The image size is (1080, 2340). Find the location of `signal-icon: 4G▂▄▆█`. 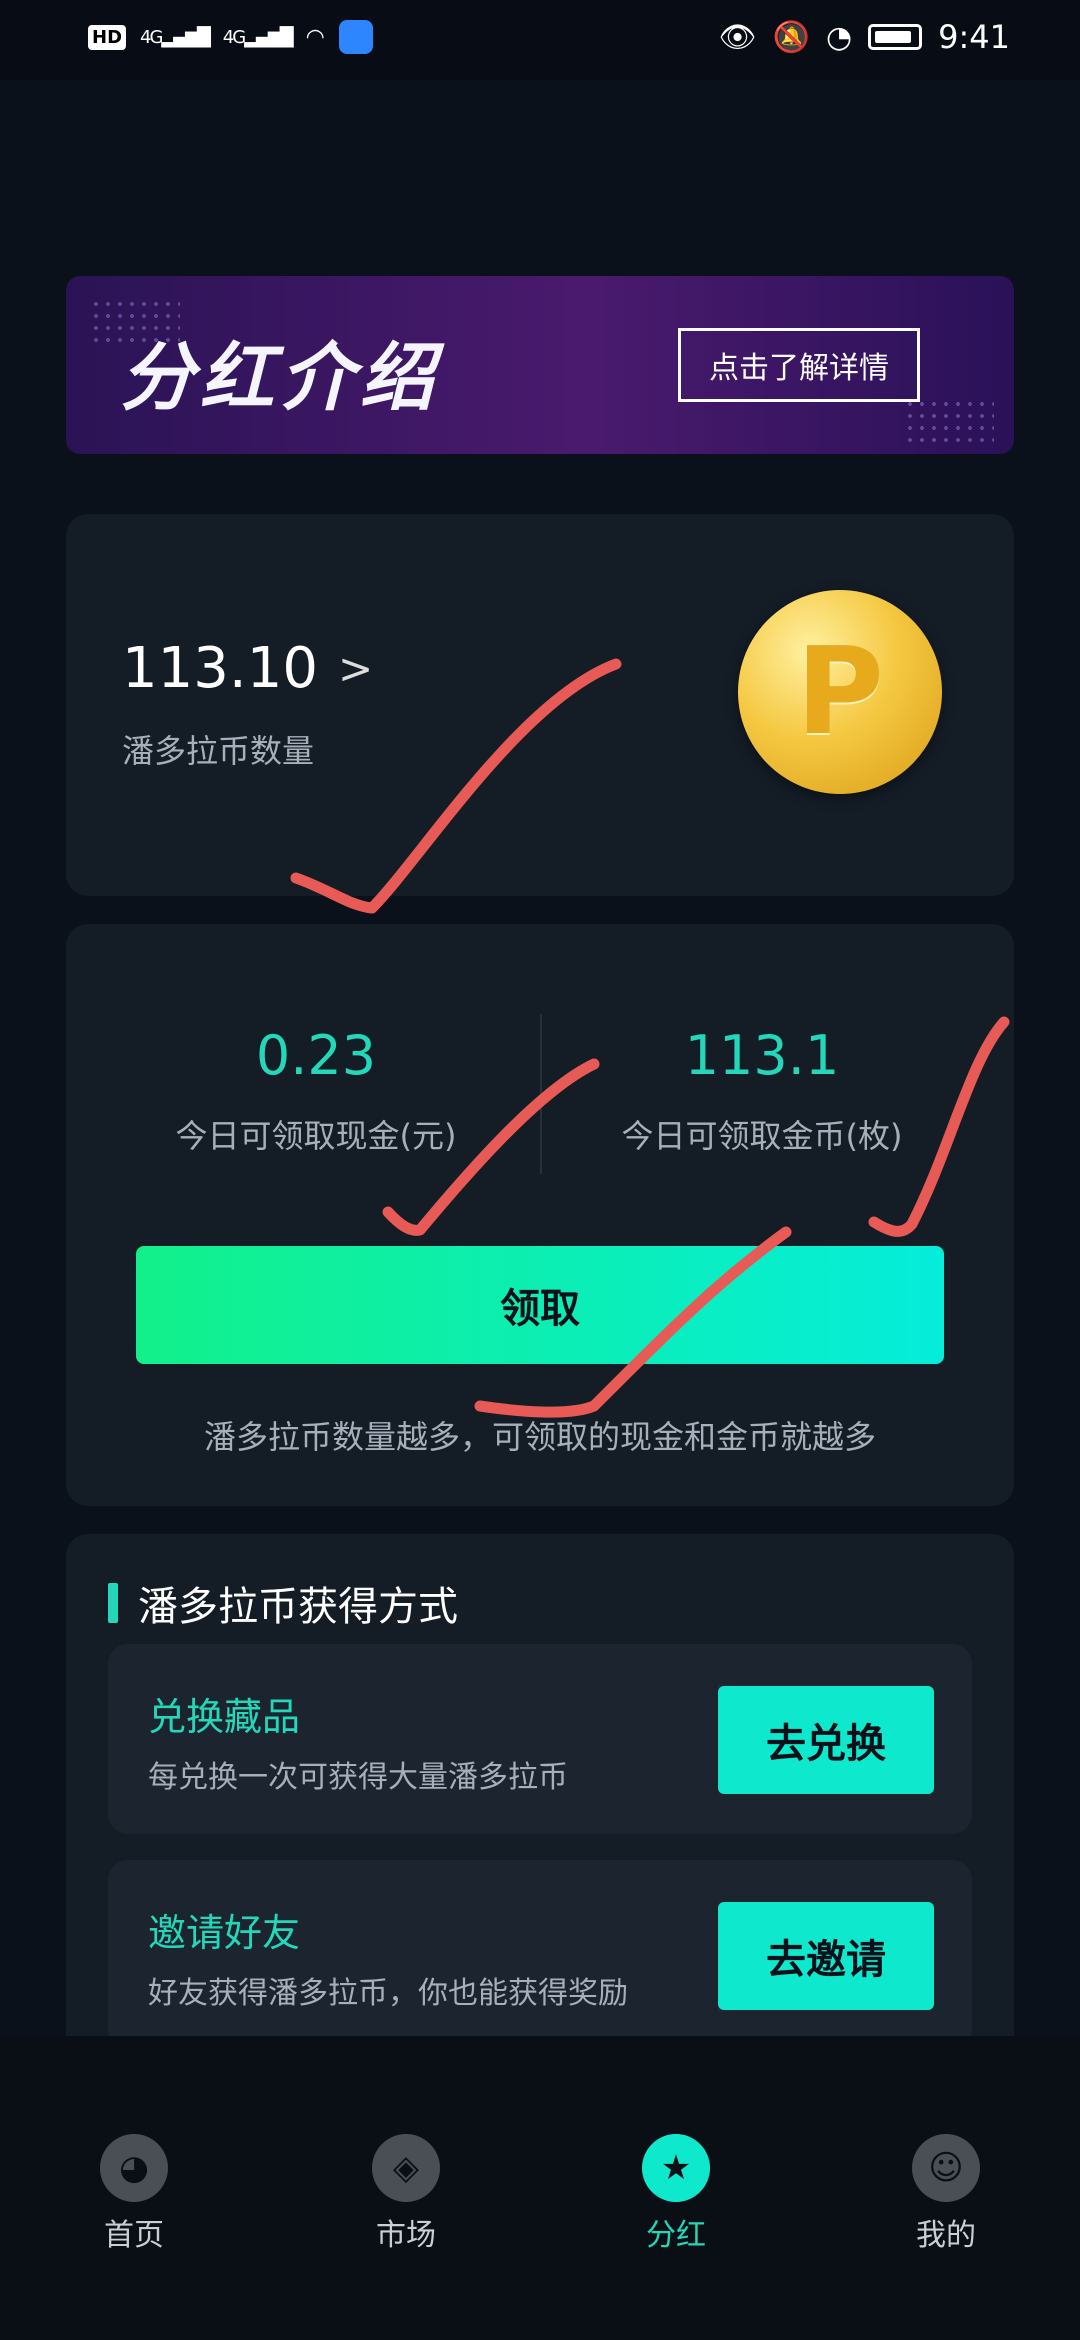

signal-icon: 4G▂▄▆█ is located at coordinates (175, 37).